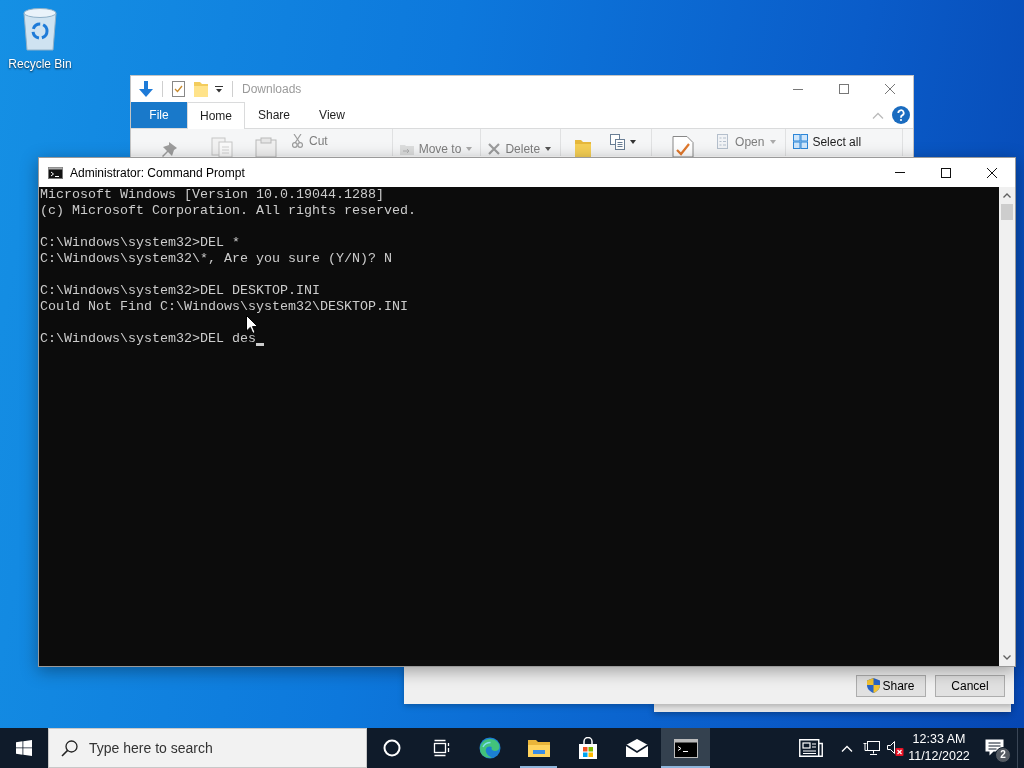  What do you see at coordinates (180, 291) in the screenshot?
I see `console-line: C:\Windows\system32>DEL DESKTOP.INI` at bounding box center [180, 291].